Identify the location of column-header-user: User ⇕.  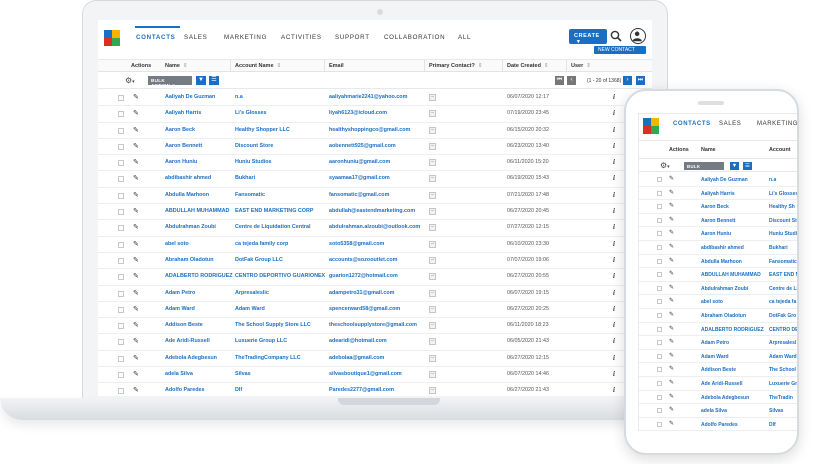
(581, 66).